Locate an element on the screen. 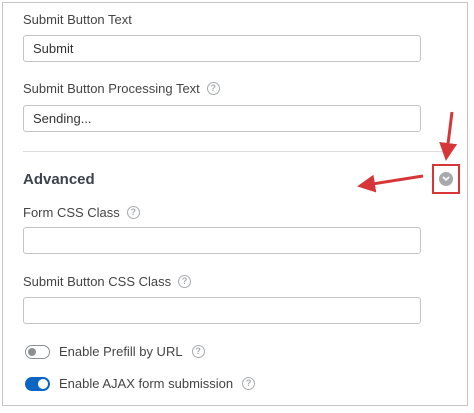  ajax-toggle-label: Enable AJAX form submission is located at coordinates (146, 383).